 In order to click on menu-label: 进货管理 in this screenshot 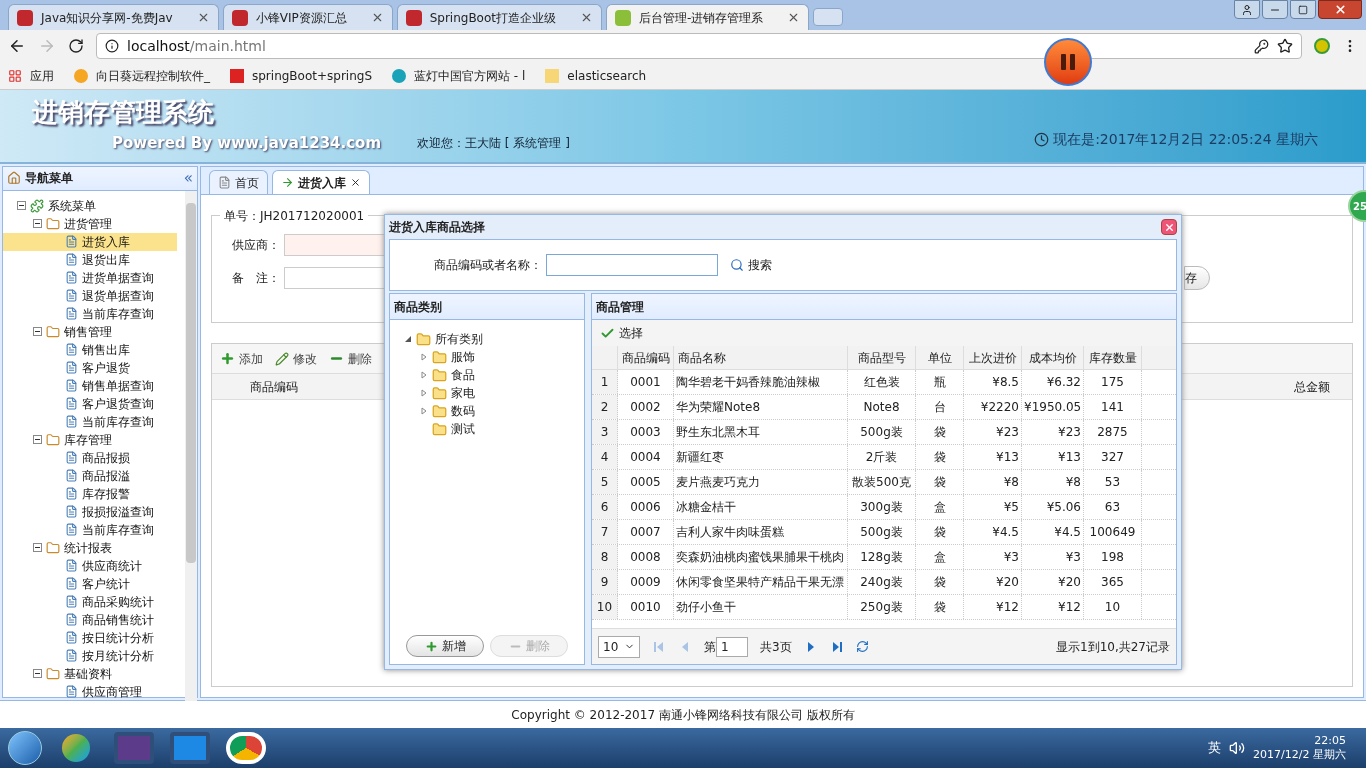, I will do `click(88, 224)`.